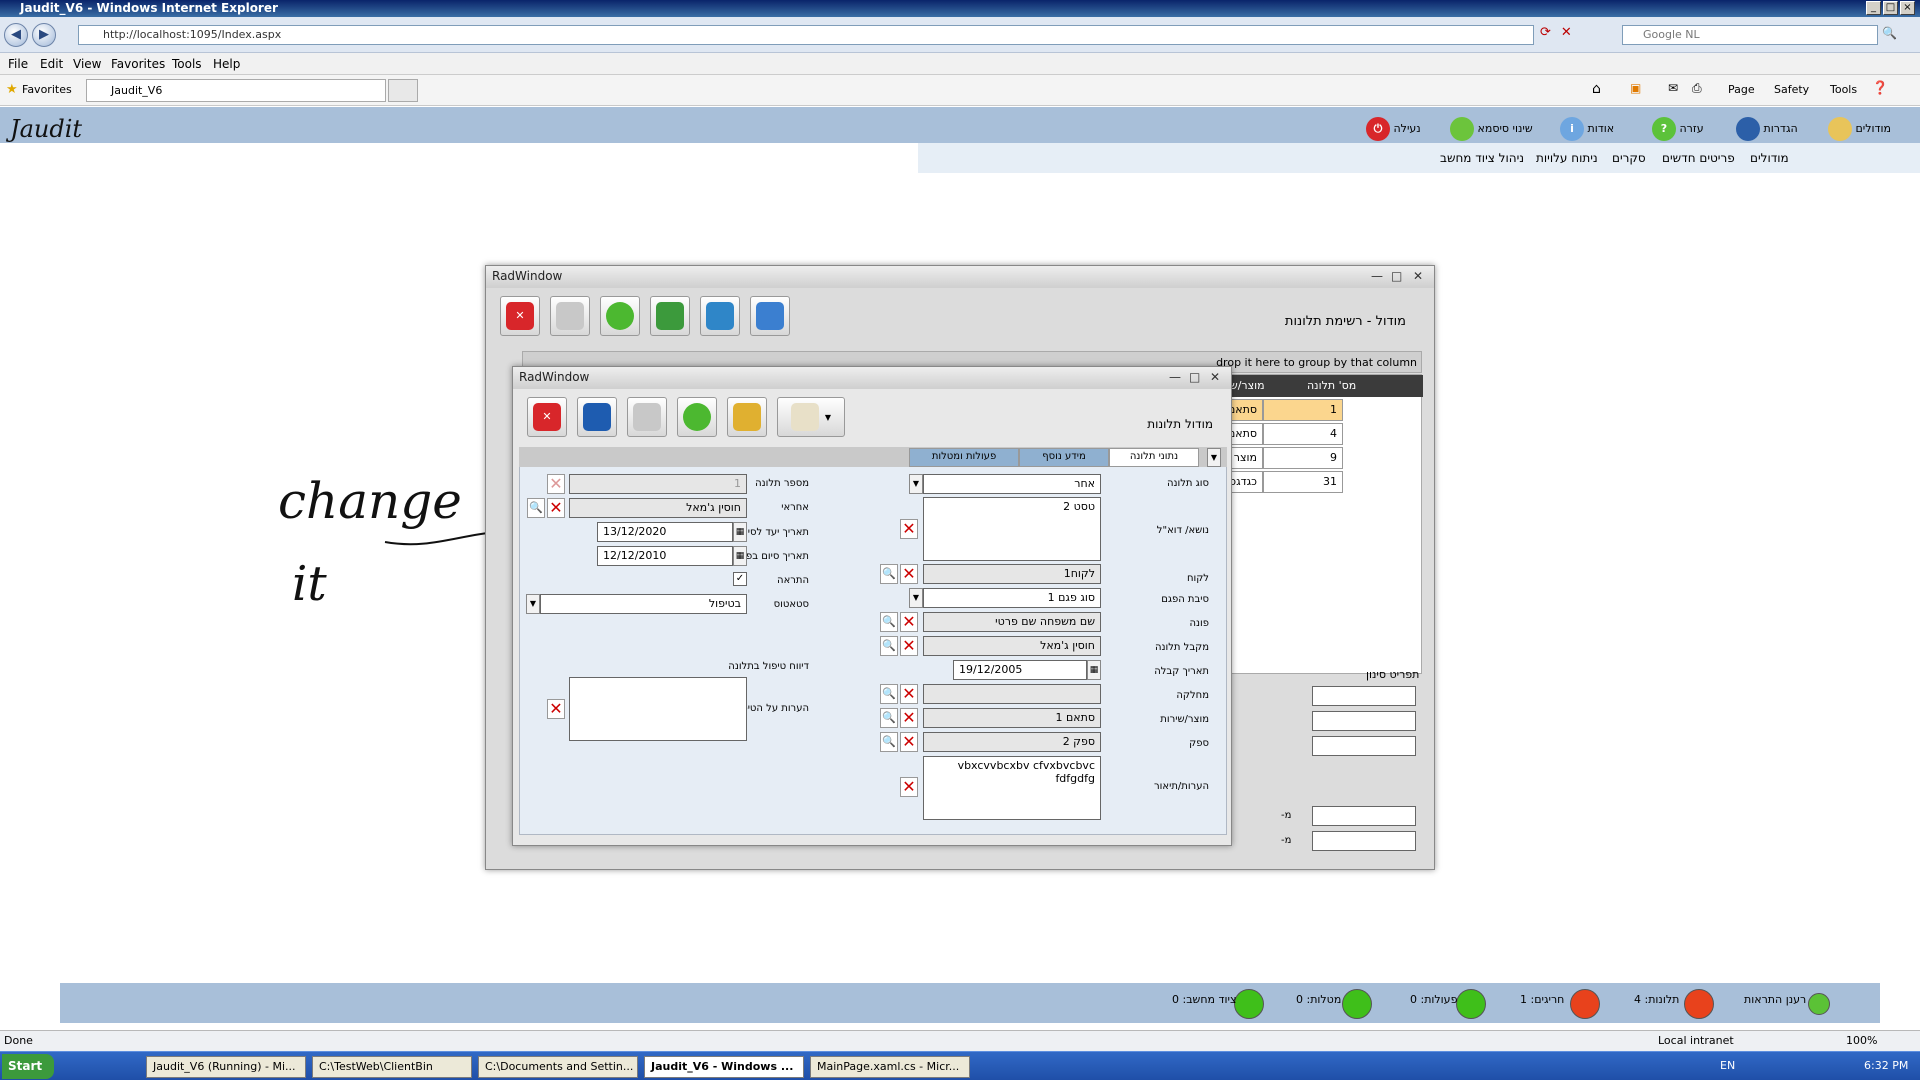 The height and width of the screenshot is (1080, 1920). Describe the element at coordinates (1750, 35) in the screenshot. I see `search-input: Google NL` at that location.